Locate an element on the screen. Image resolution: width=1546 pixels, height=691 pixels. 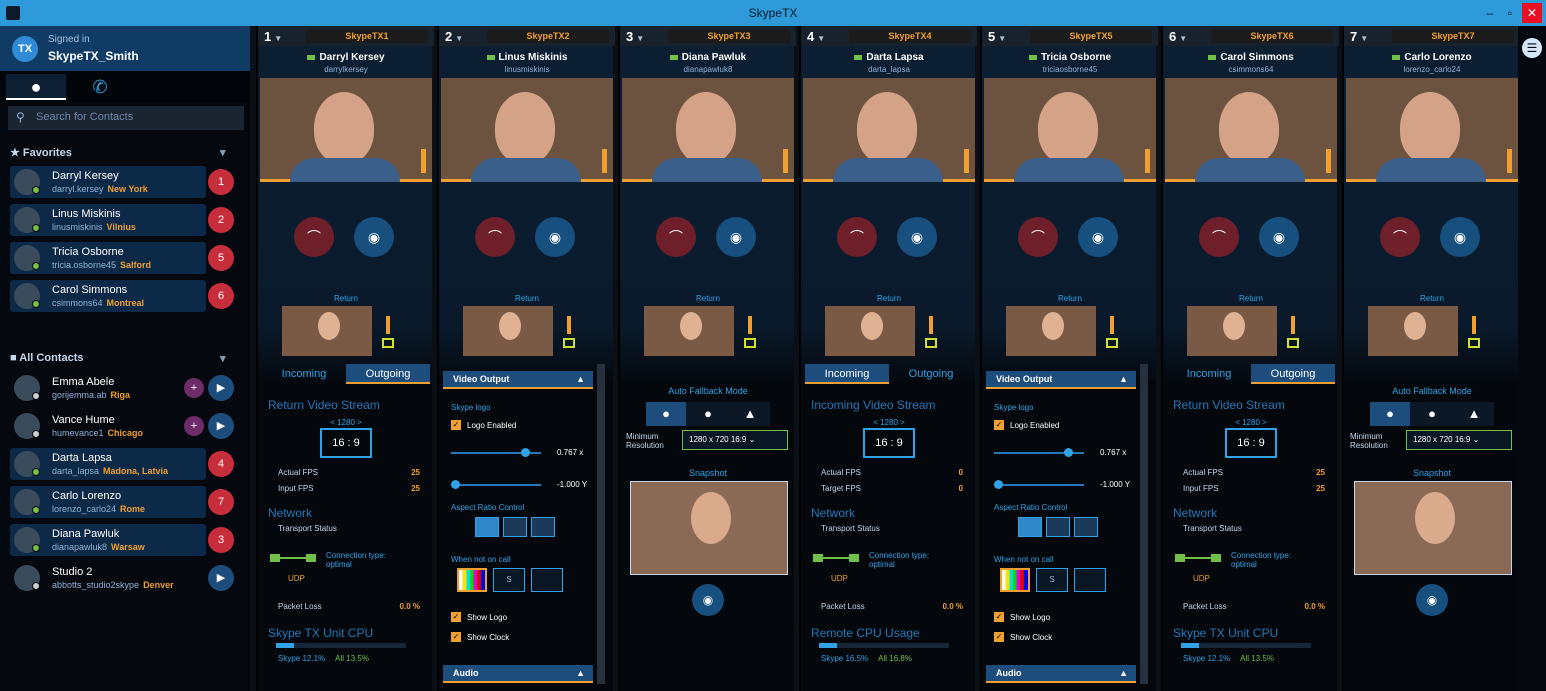
scrollbar is located at coordinates (601, 524).